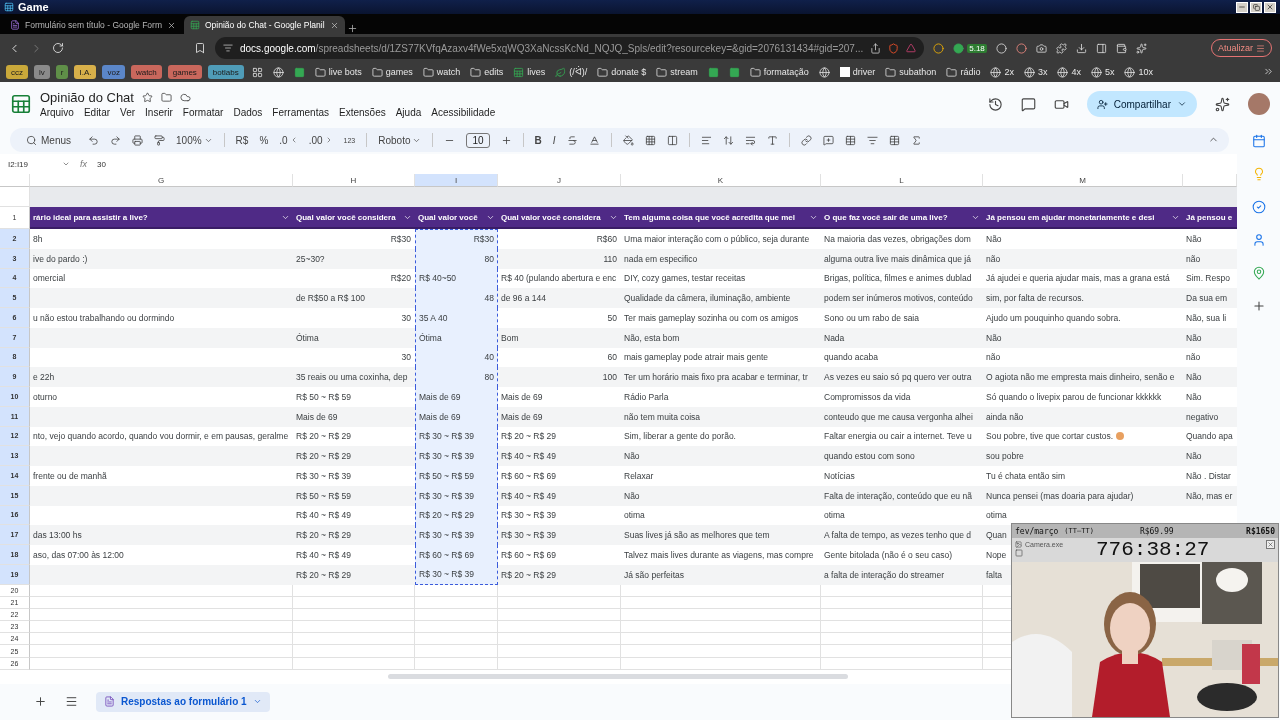  Describe the element at coordinates (721, 218) in the screenshot. I see `column-title: Tem alguma coisa que você acredita que mel` at that location.